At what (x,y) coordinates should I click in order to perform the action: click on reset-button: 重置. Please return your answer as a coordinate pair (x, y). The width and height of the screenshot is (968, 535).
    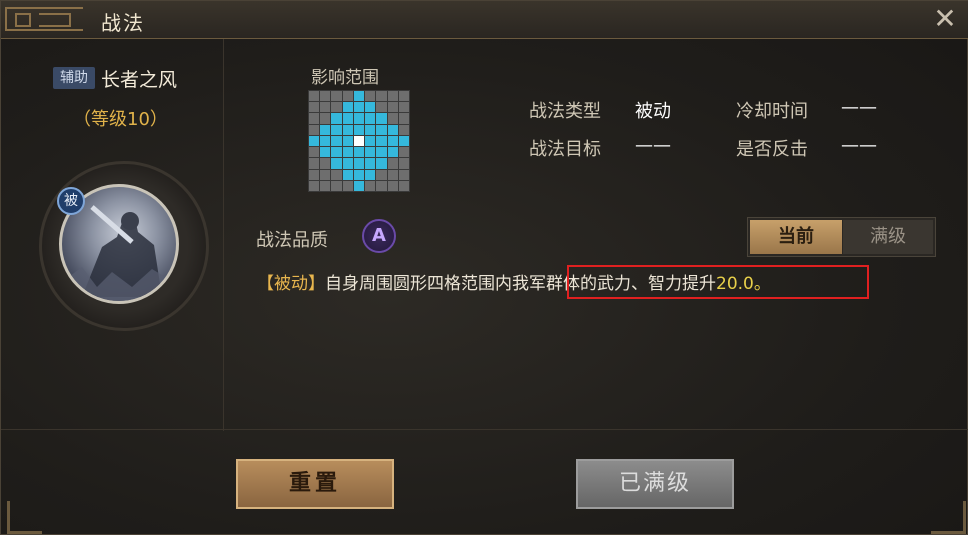
    Looking at the image, I should click on (315, 484).